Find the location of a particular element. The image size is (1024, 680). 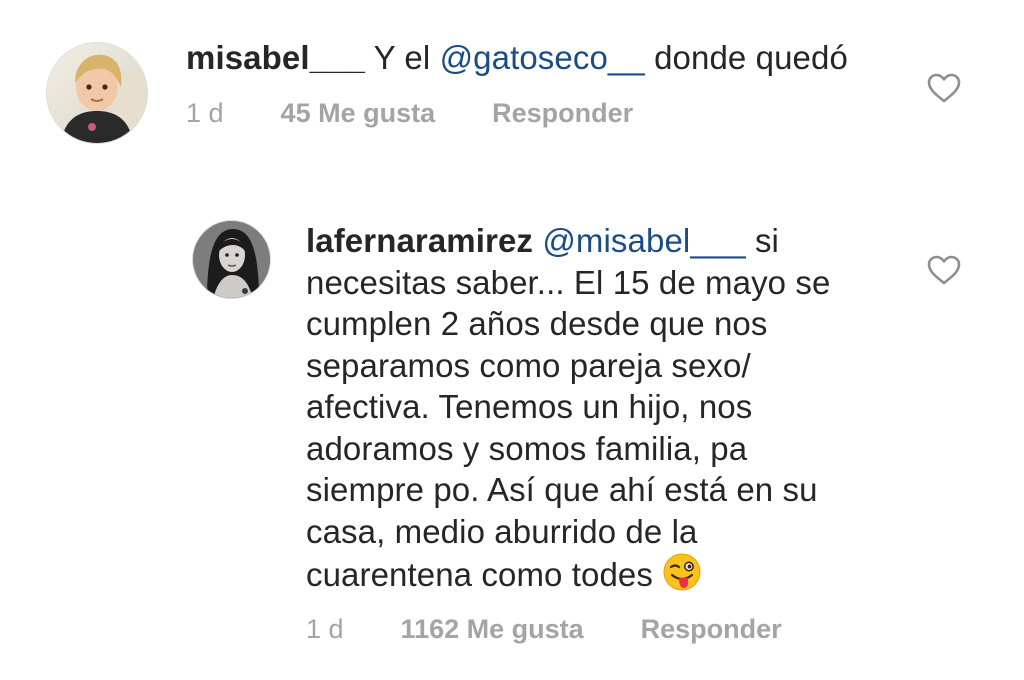

likes-count: 45 Me gusta is located at coordinates (358, 113).